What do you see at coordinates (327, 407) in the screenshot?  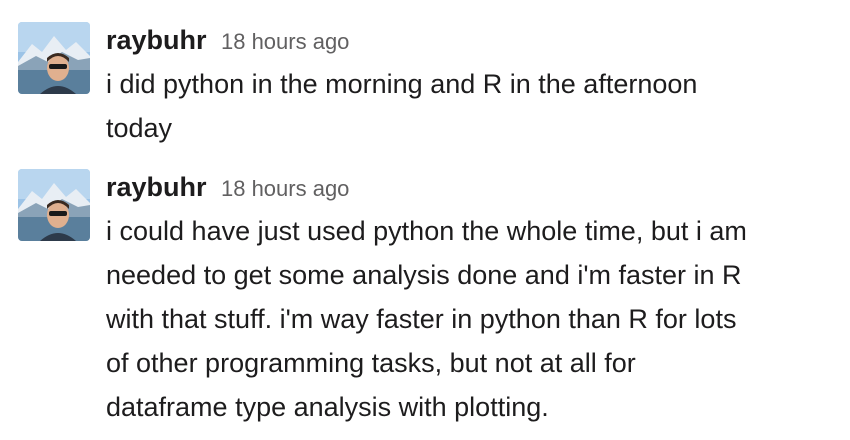 I see `message-line: dataframe type analysis with plotting.` at bounding box center [327, 407].